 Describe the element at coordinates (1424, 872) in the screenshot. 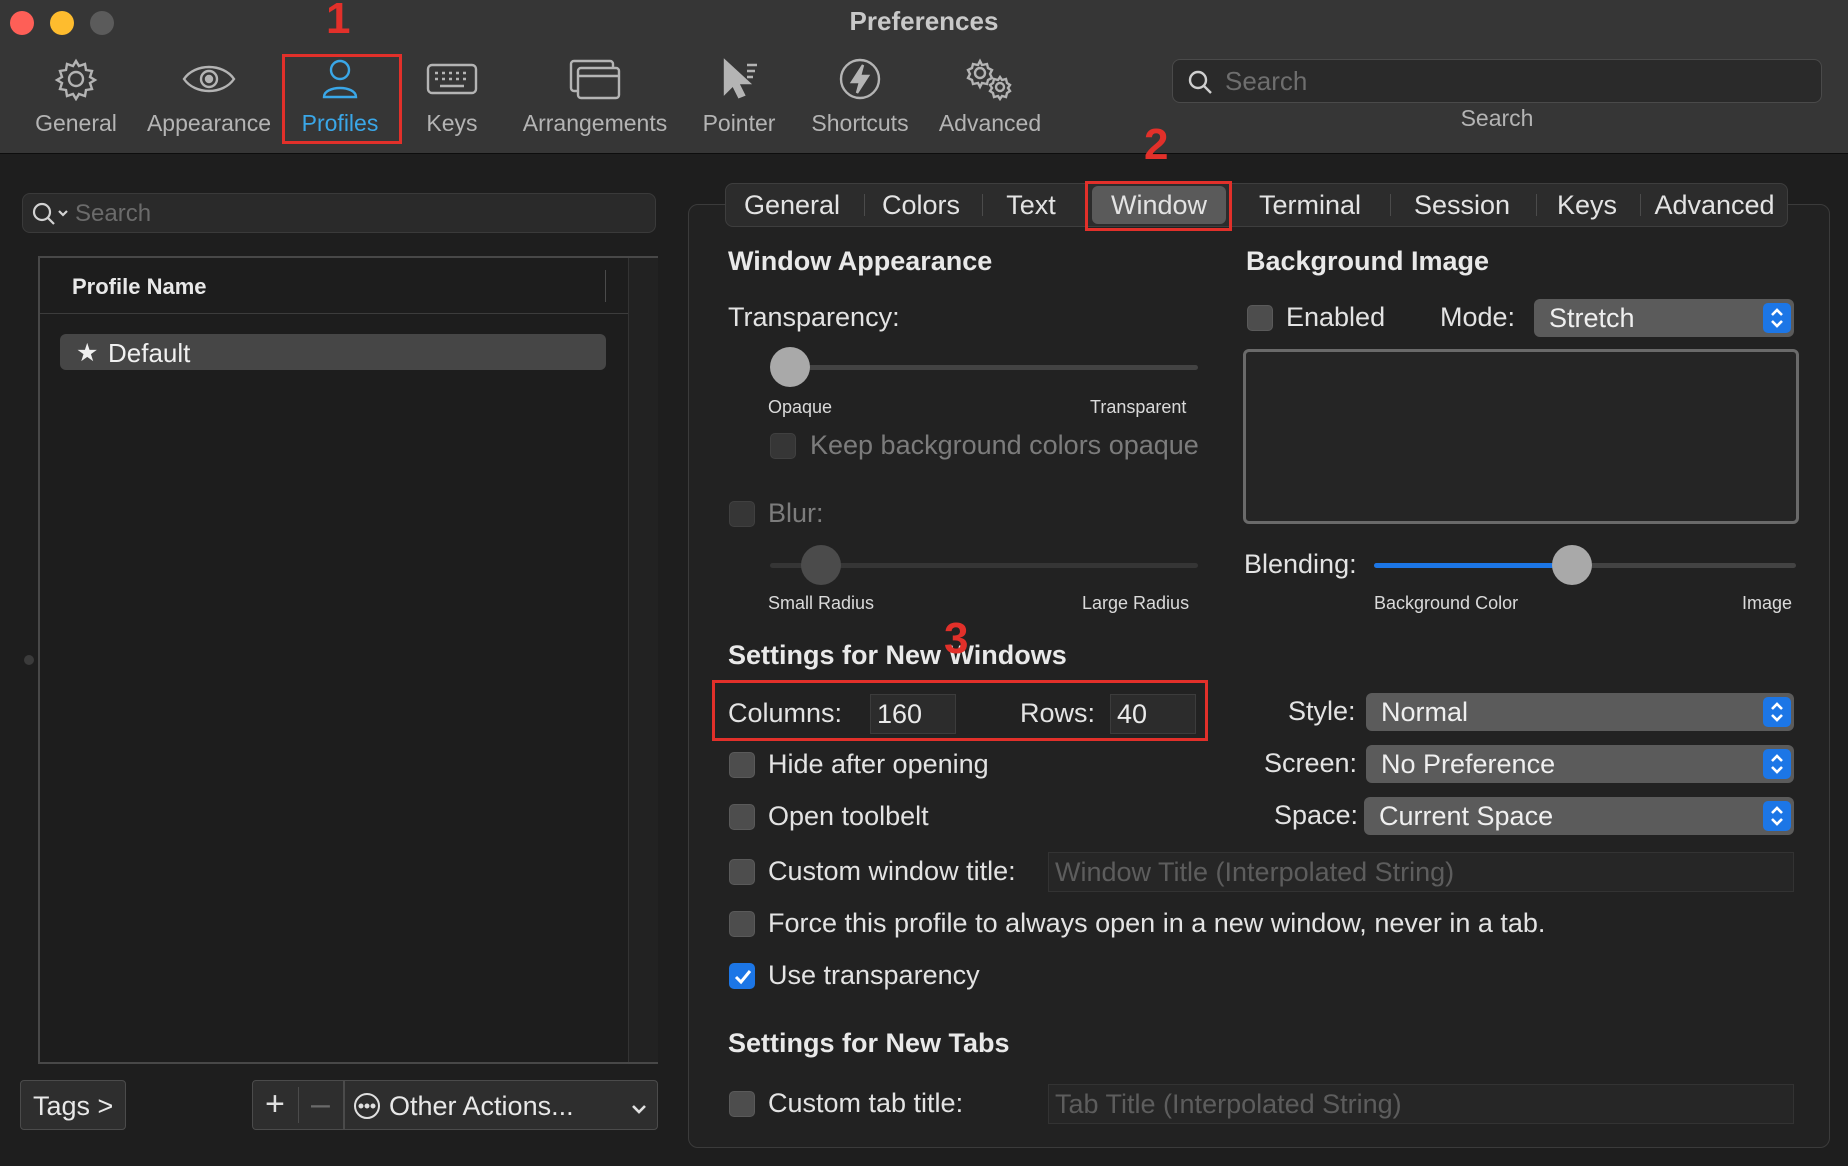

I see `window-title-input` at that location.